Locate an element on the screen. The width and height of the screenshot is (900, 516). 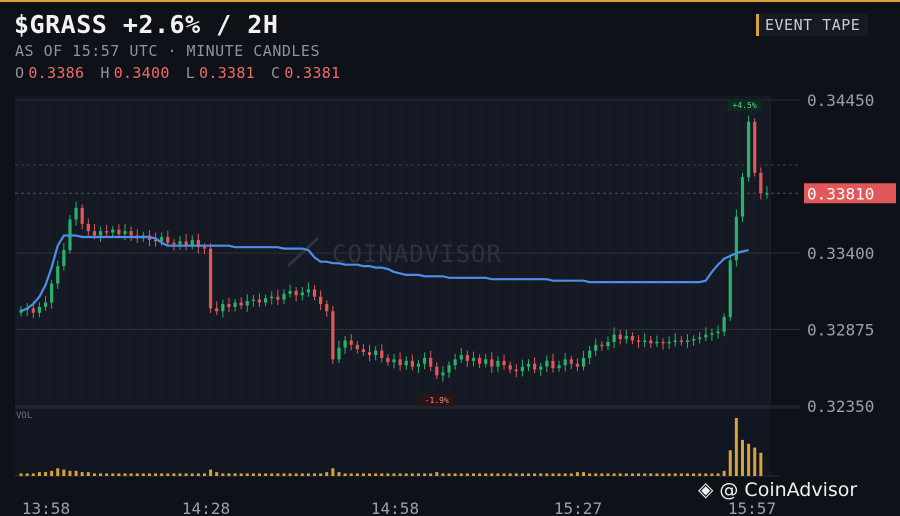
volume-label: VOL is located at coordinates (24, 416).